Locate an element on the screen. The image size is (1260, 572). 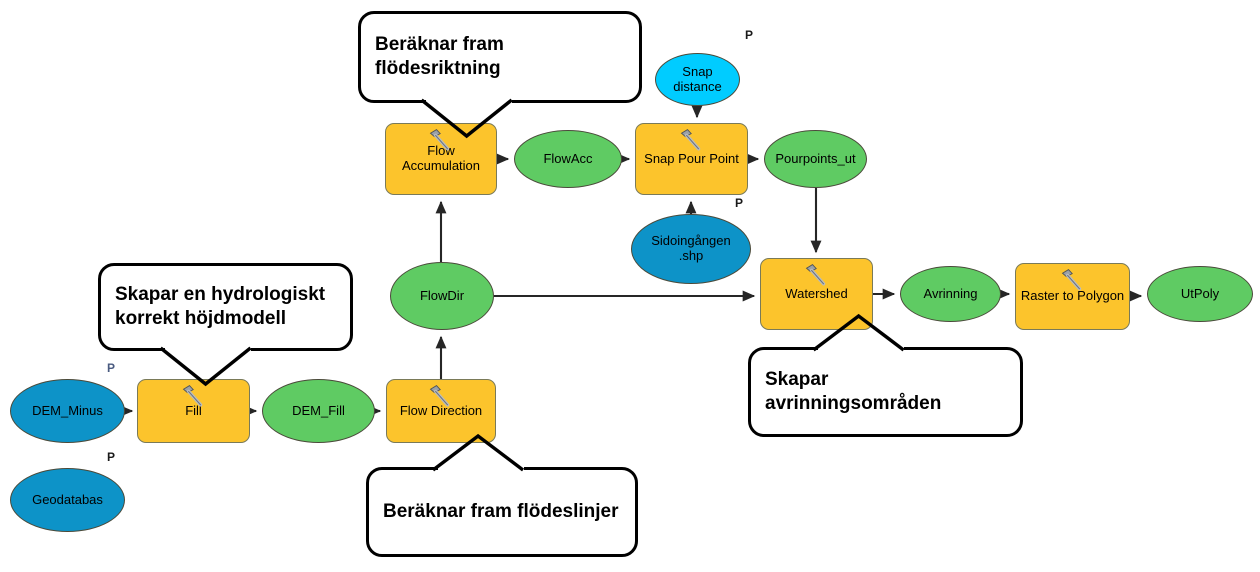
node-utpoly: UtPoly is located at coordinates (1200, 294).